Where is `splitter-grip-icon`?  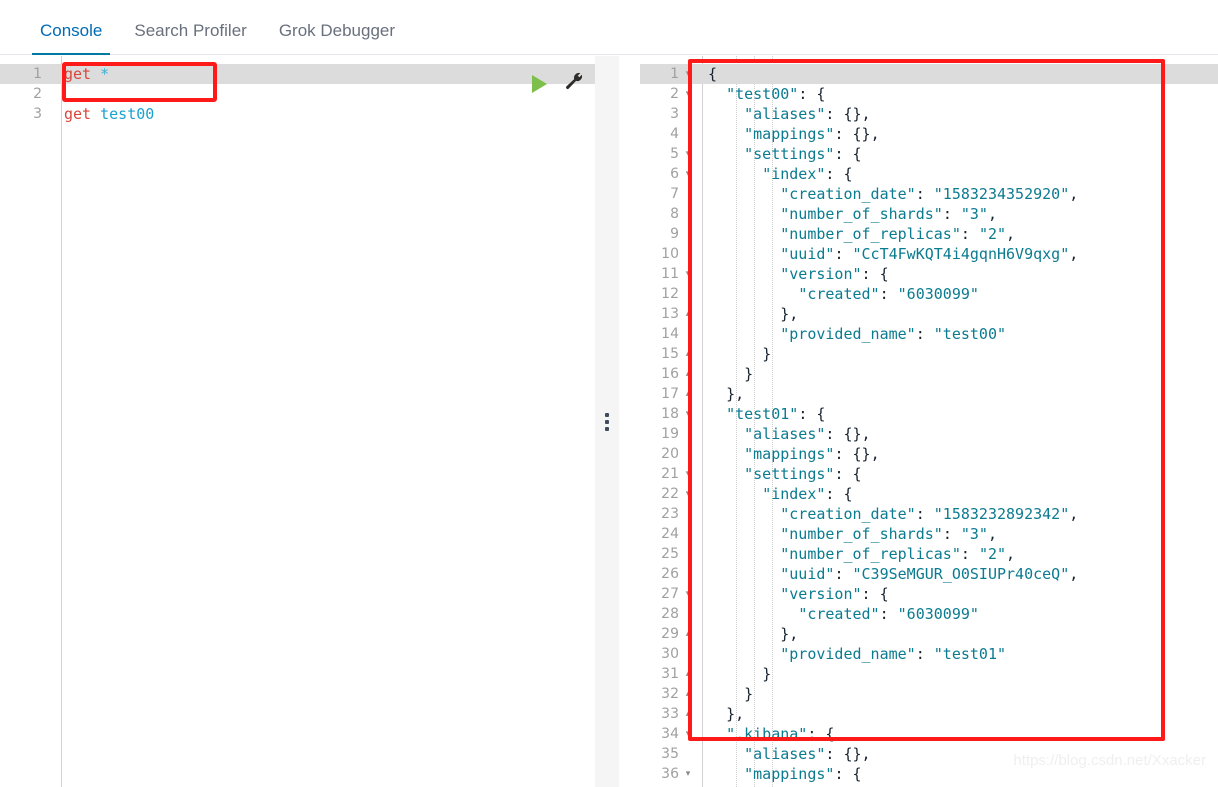 splitter-grip-icon is located at coordinates (607, 421).